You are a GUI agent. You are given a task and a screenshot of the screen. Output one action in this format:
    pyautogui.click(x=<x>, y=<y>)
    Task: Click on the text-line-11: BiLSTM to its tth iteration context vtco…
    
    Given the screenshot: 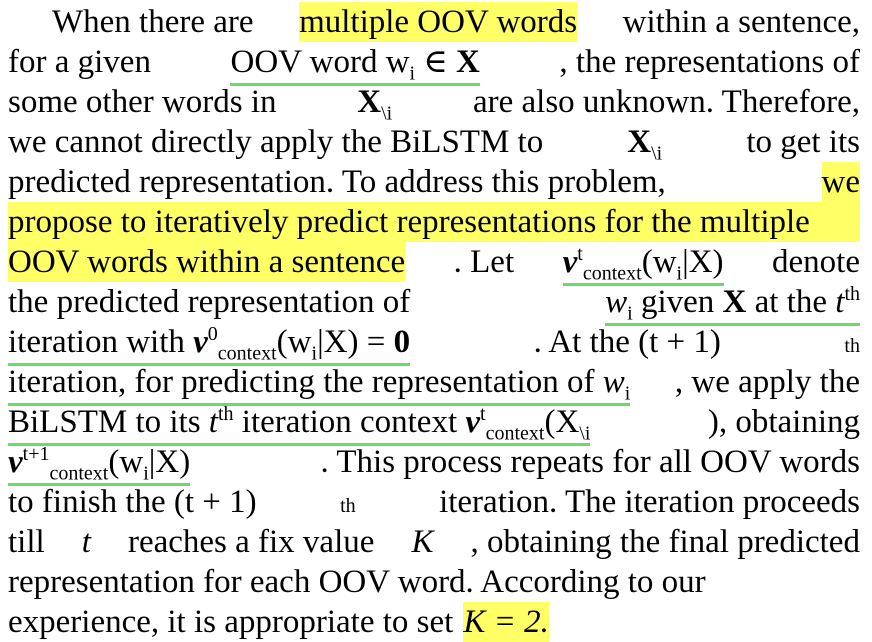 What is the action you would take?
    pyautogui.click(x=434, y=424)
    